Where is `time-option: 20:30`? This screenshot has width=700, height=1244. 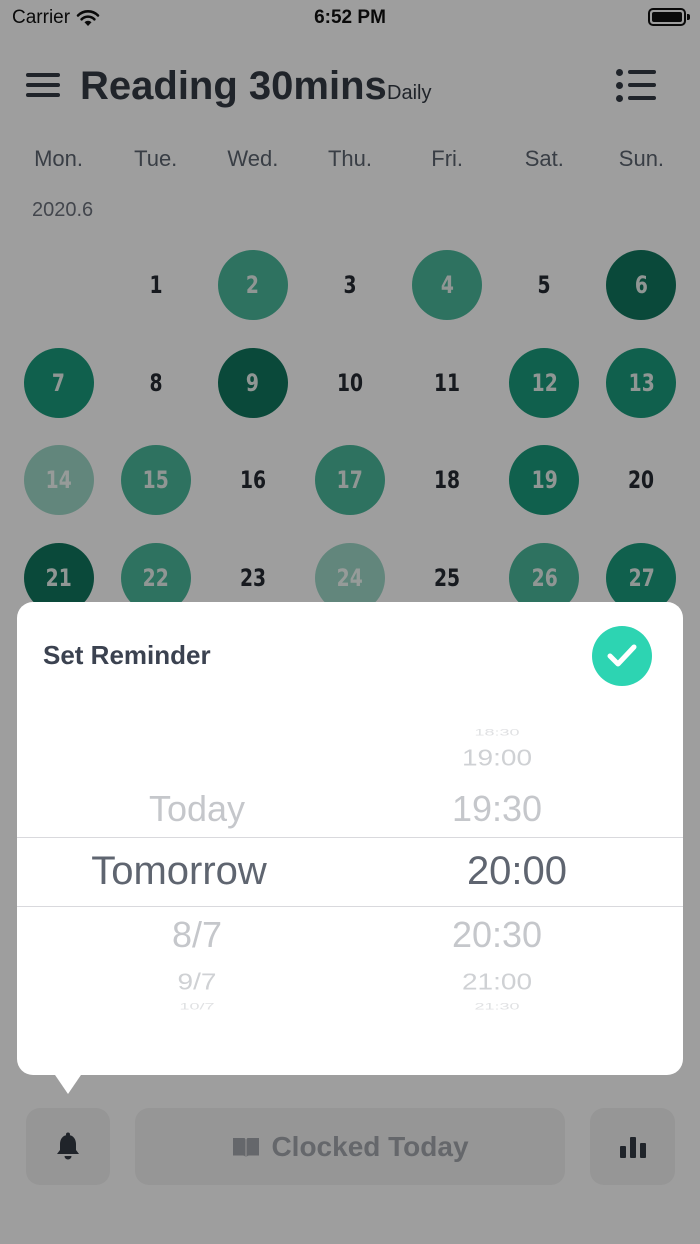 time-option: 20:30 is located at coordinates (497, 935).